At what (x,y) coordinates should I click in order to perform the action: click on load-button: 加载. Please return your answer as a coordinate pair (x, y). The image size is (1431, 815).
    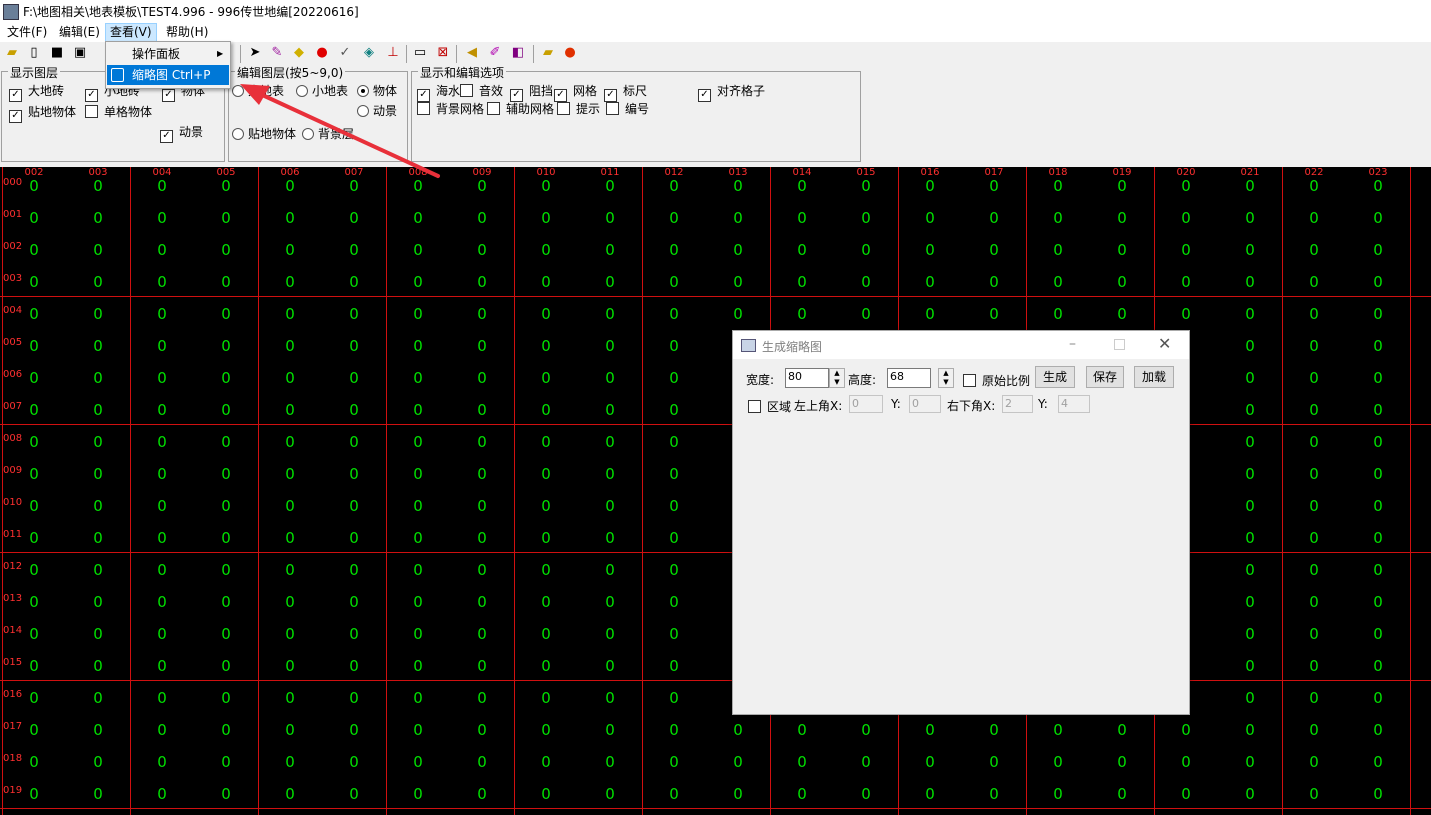
    Looking at the image, I should click on (1154, 377).